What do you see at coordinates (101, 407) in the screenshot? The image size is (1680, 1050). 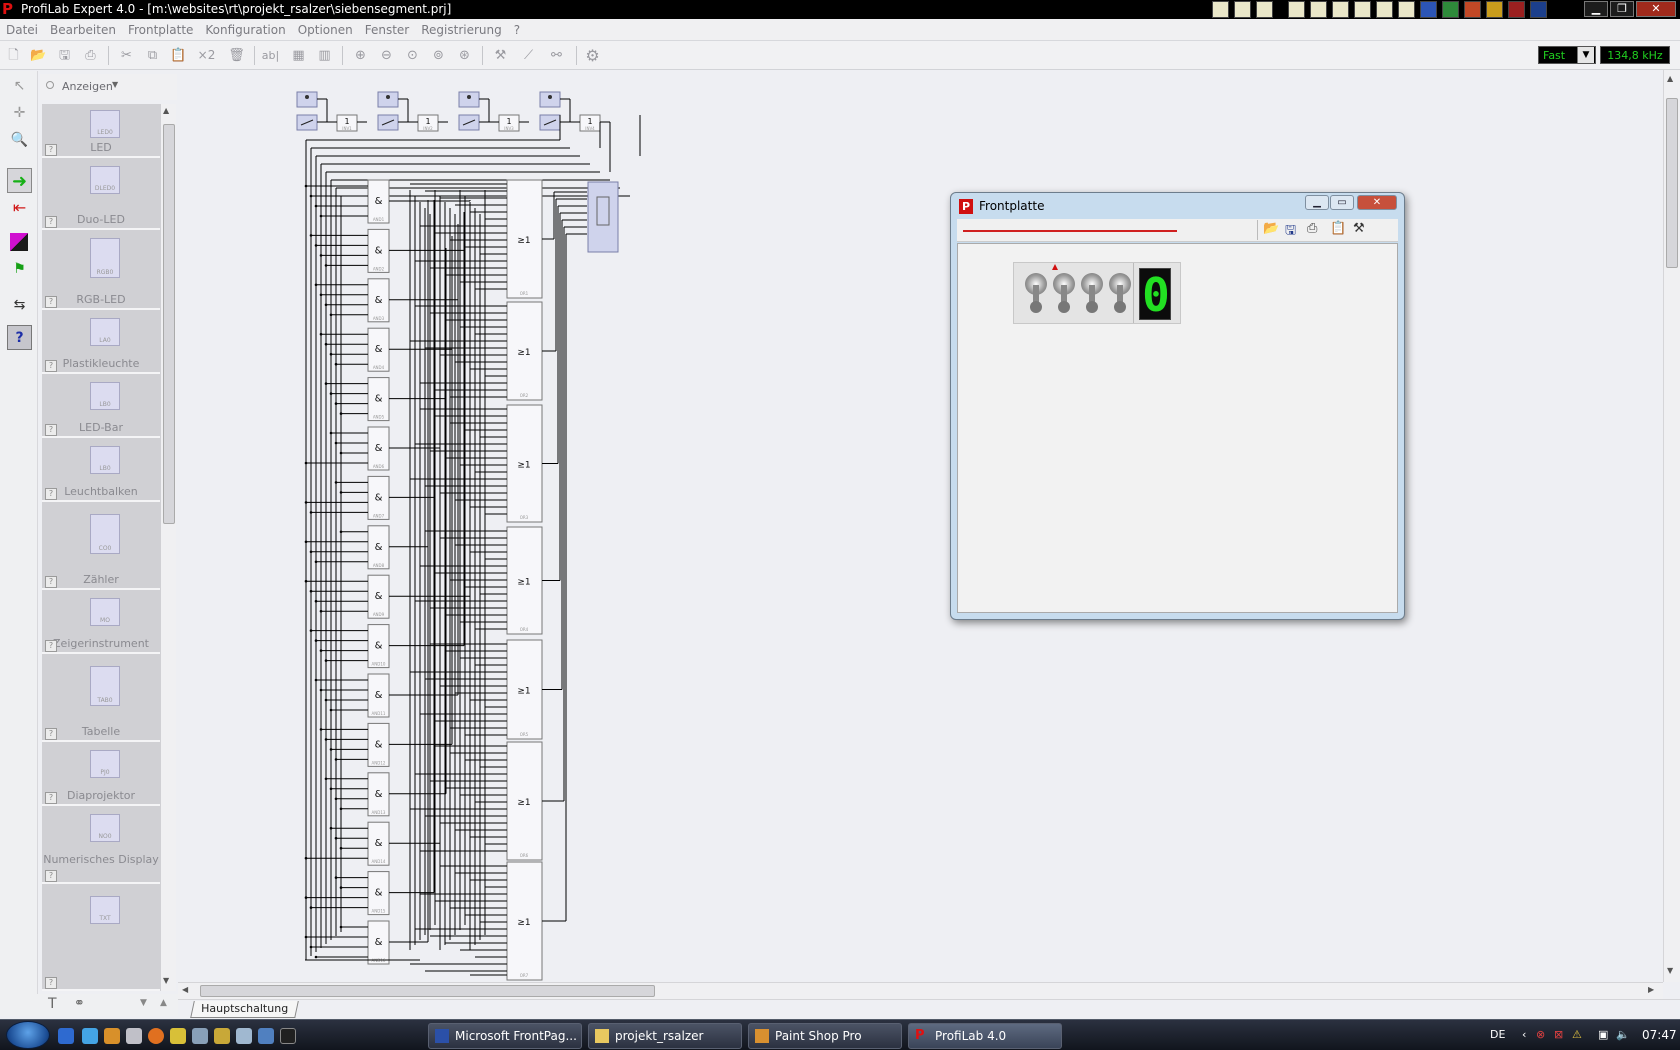 I see `palette-item-5: LB0 LED-Bar?` at bounding box center [101, 407].